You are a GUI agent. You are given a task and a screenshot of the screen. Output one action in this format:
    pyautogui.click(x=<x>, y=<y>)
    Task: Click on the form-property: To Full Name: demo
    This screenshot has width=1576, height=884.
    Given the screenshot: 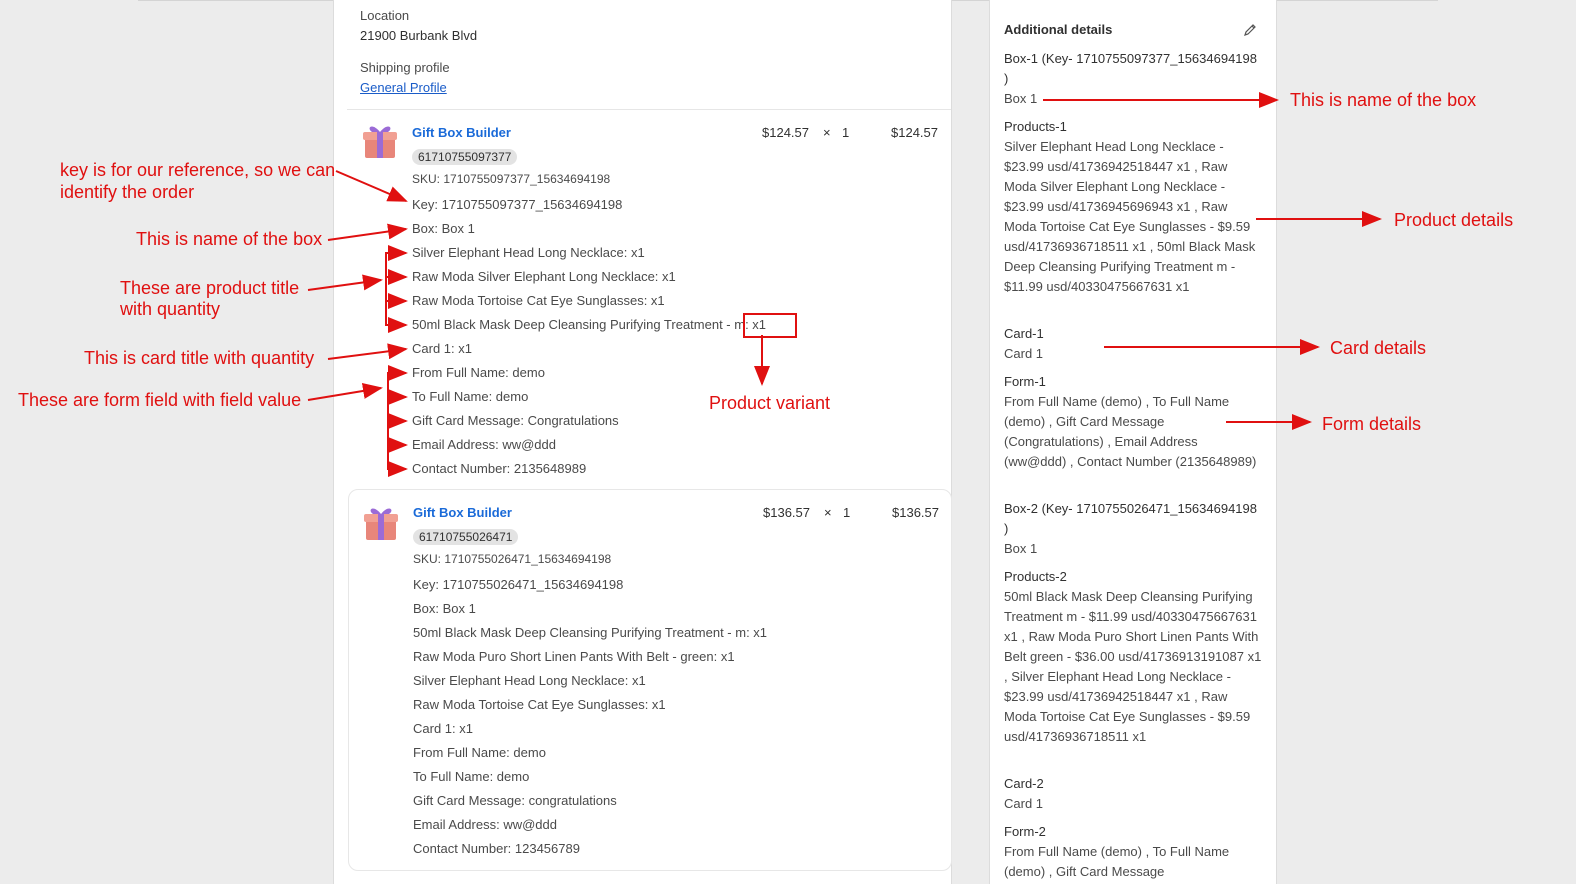 What is the action you would take?
    pyautogui.click(x=471, y=776)
    